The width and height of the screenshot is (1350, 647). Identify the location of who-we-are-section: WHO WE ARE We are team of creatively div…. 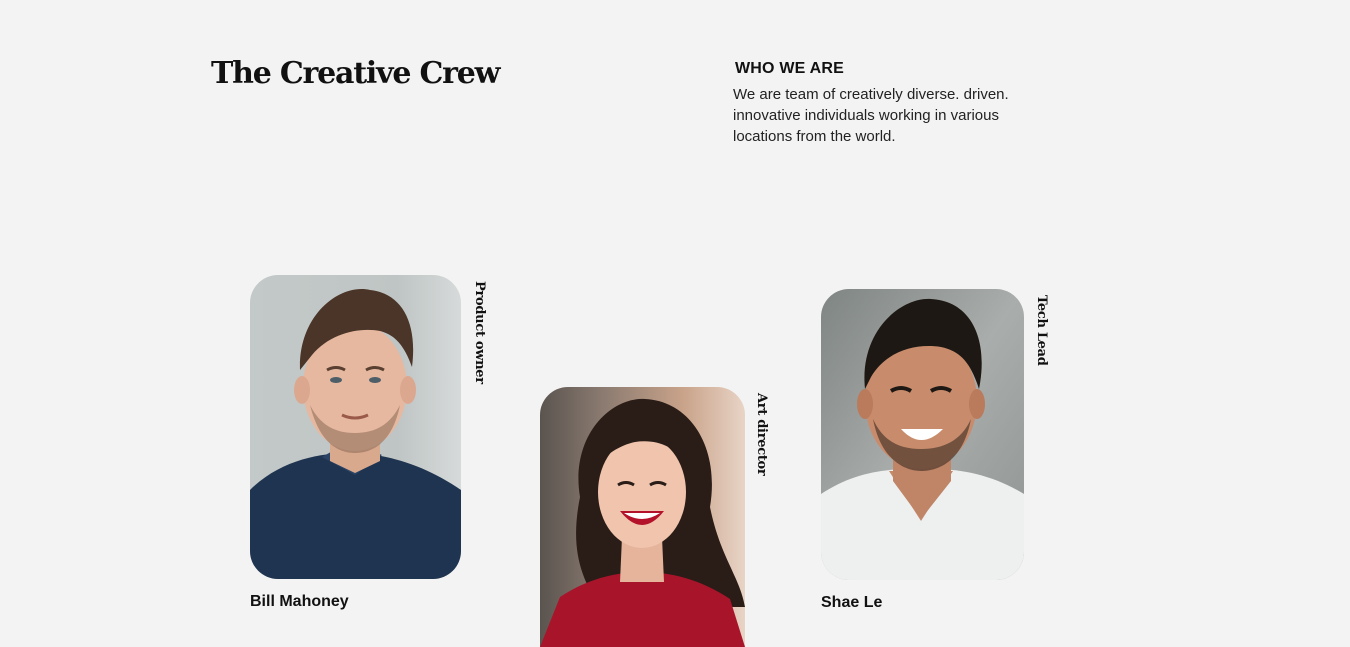
(878, 103).